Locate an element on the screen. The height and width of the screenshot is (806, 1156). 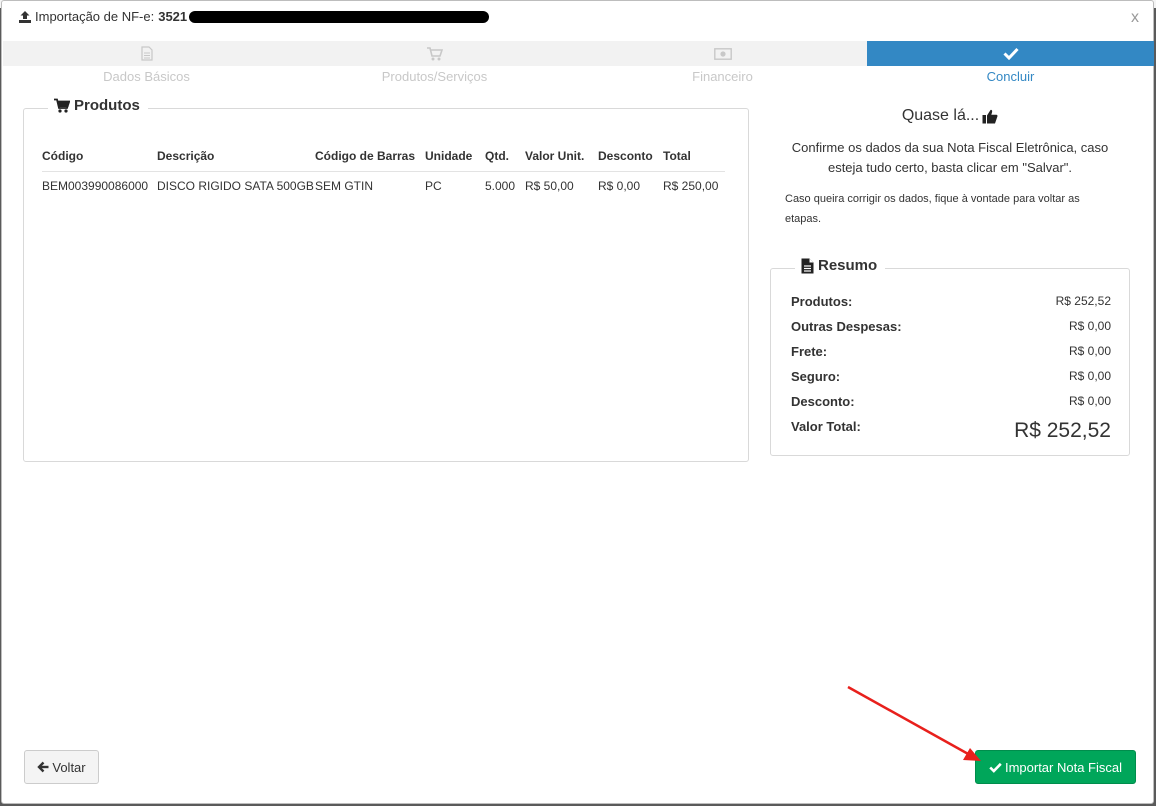
resumo-label: Frete: is located at coordinates (809, 351).